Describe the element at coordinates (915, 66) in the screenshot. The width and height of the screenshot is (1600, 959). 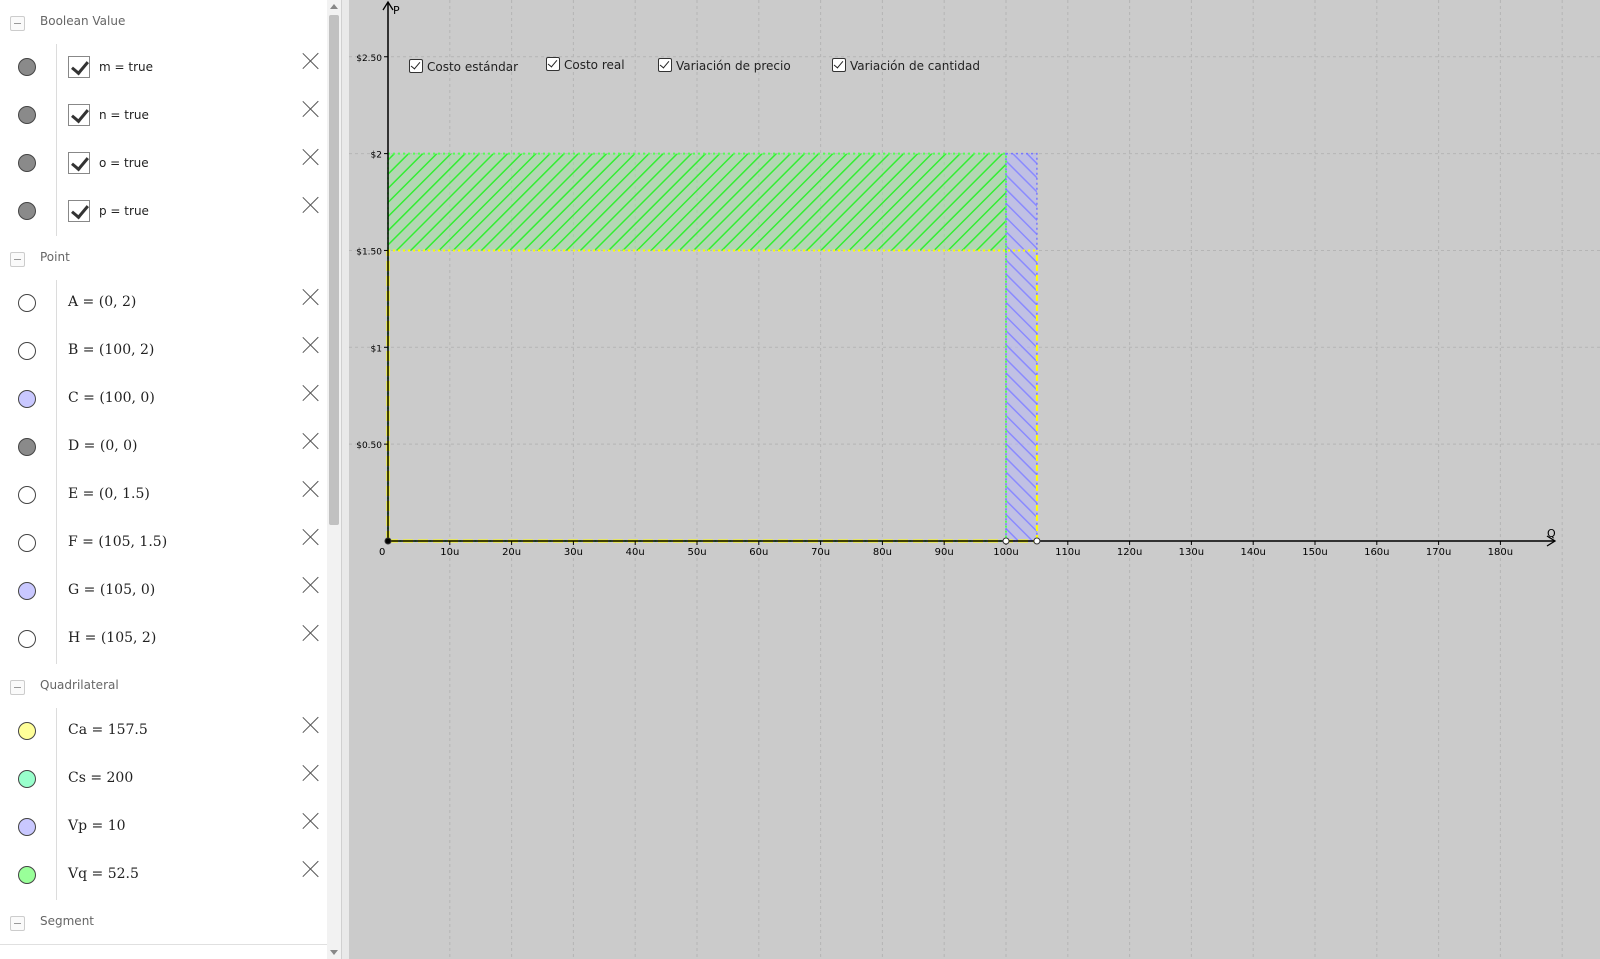
I see `checkbox-label: Variación de cantidad` at that location.